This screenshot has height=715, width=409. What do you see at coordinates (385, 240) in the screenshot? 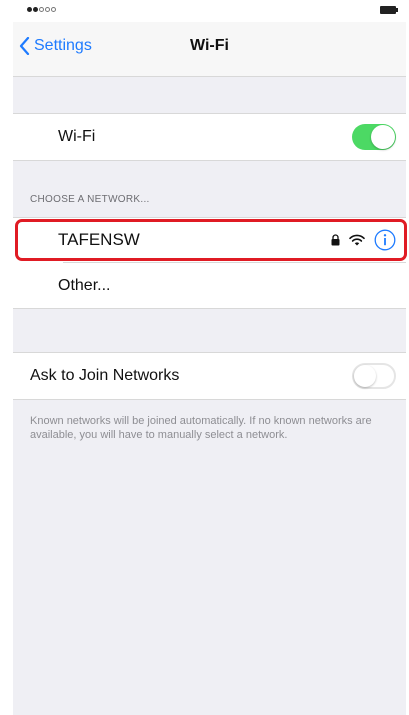
I see `info-icon` at bounding box center [385, 240].